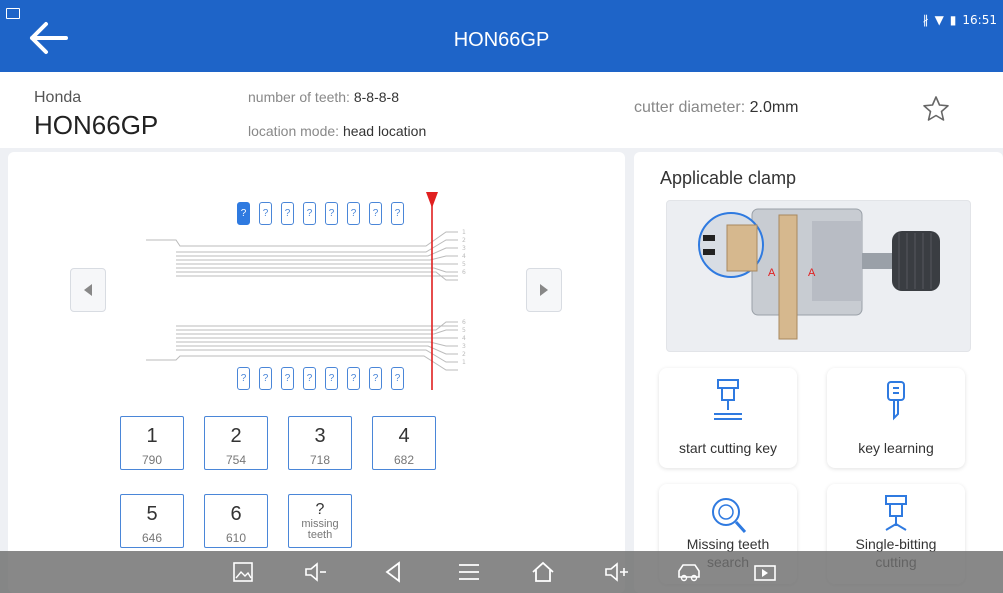  Describe the element at coordinates (243, 572) in the screenshot. I see `screenshot-icon` at that location.